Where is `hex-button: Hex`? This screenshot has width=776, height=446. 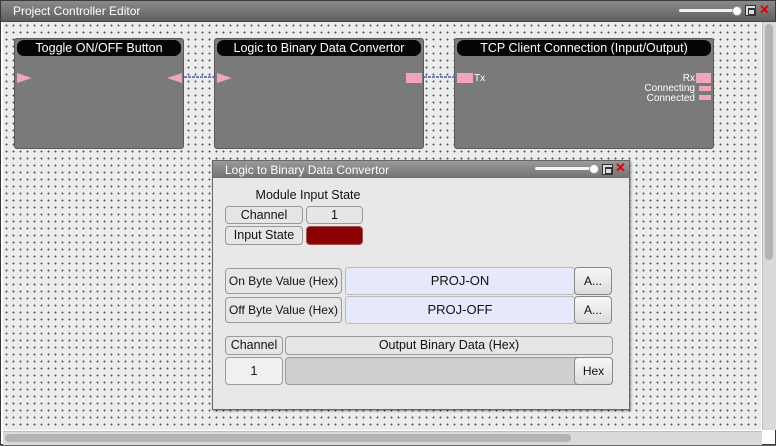 hex-button: Hex is located at coordinates (593, 371).